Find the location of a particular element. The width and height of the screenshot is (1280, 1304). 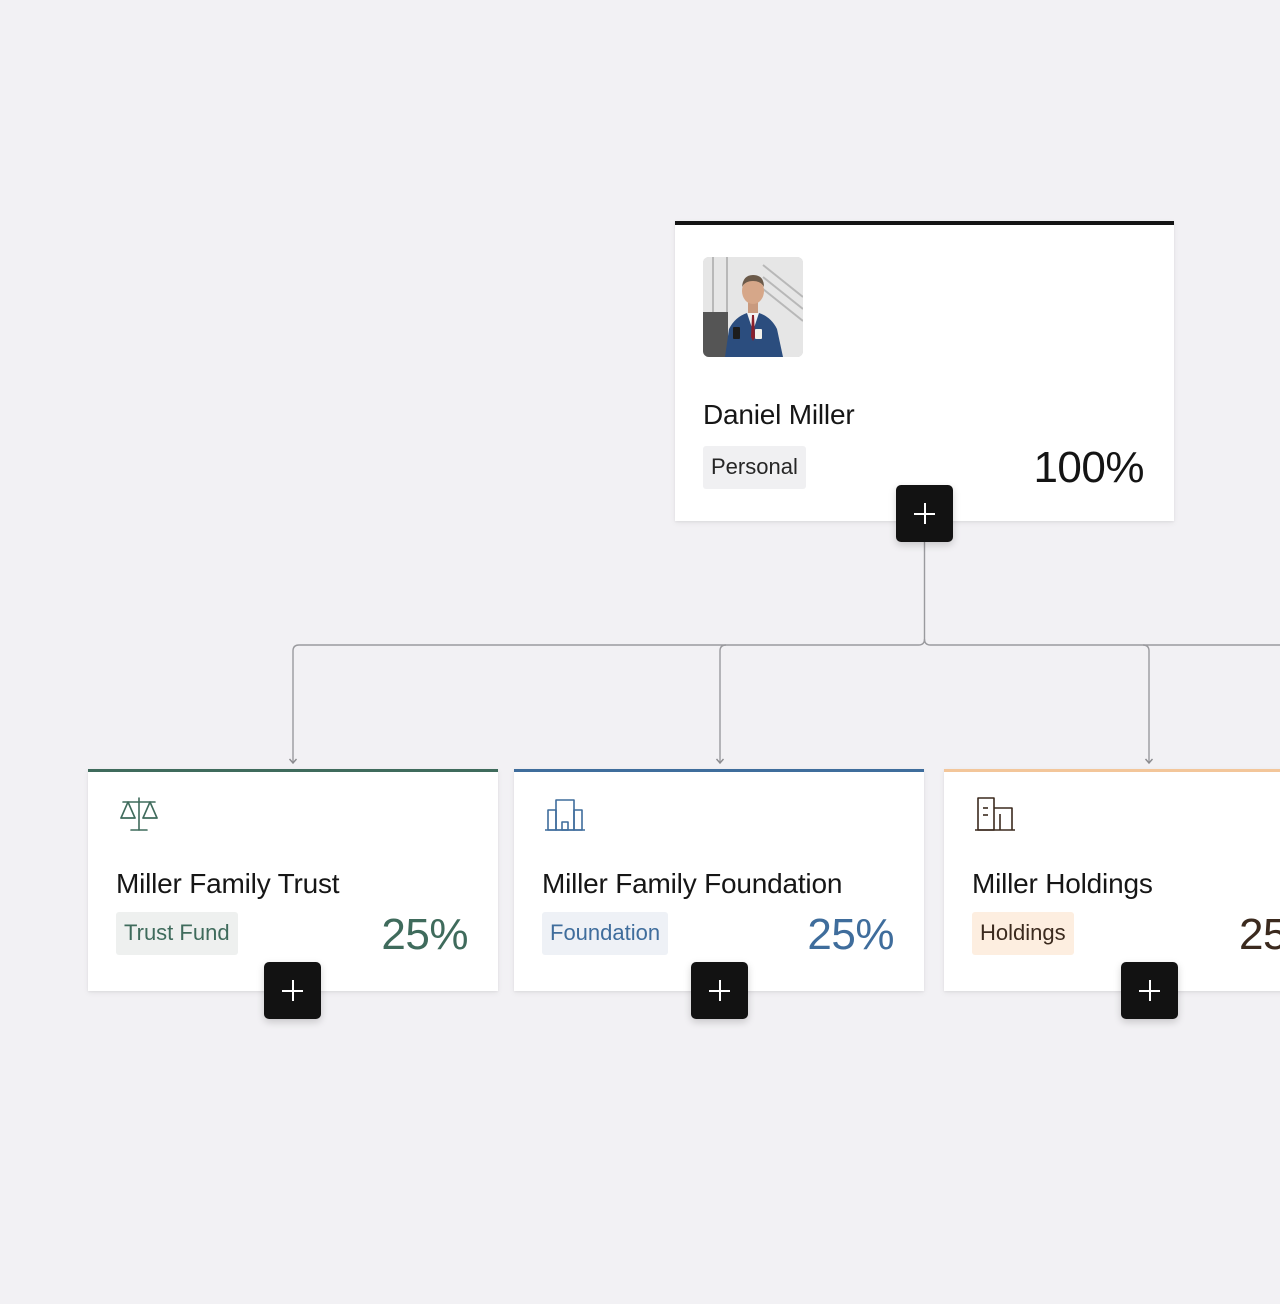

entity-name: Miller Family Foundation is located at coordinates (692, 883).